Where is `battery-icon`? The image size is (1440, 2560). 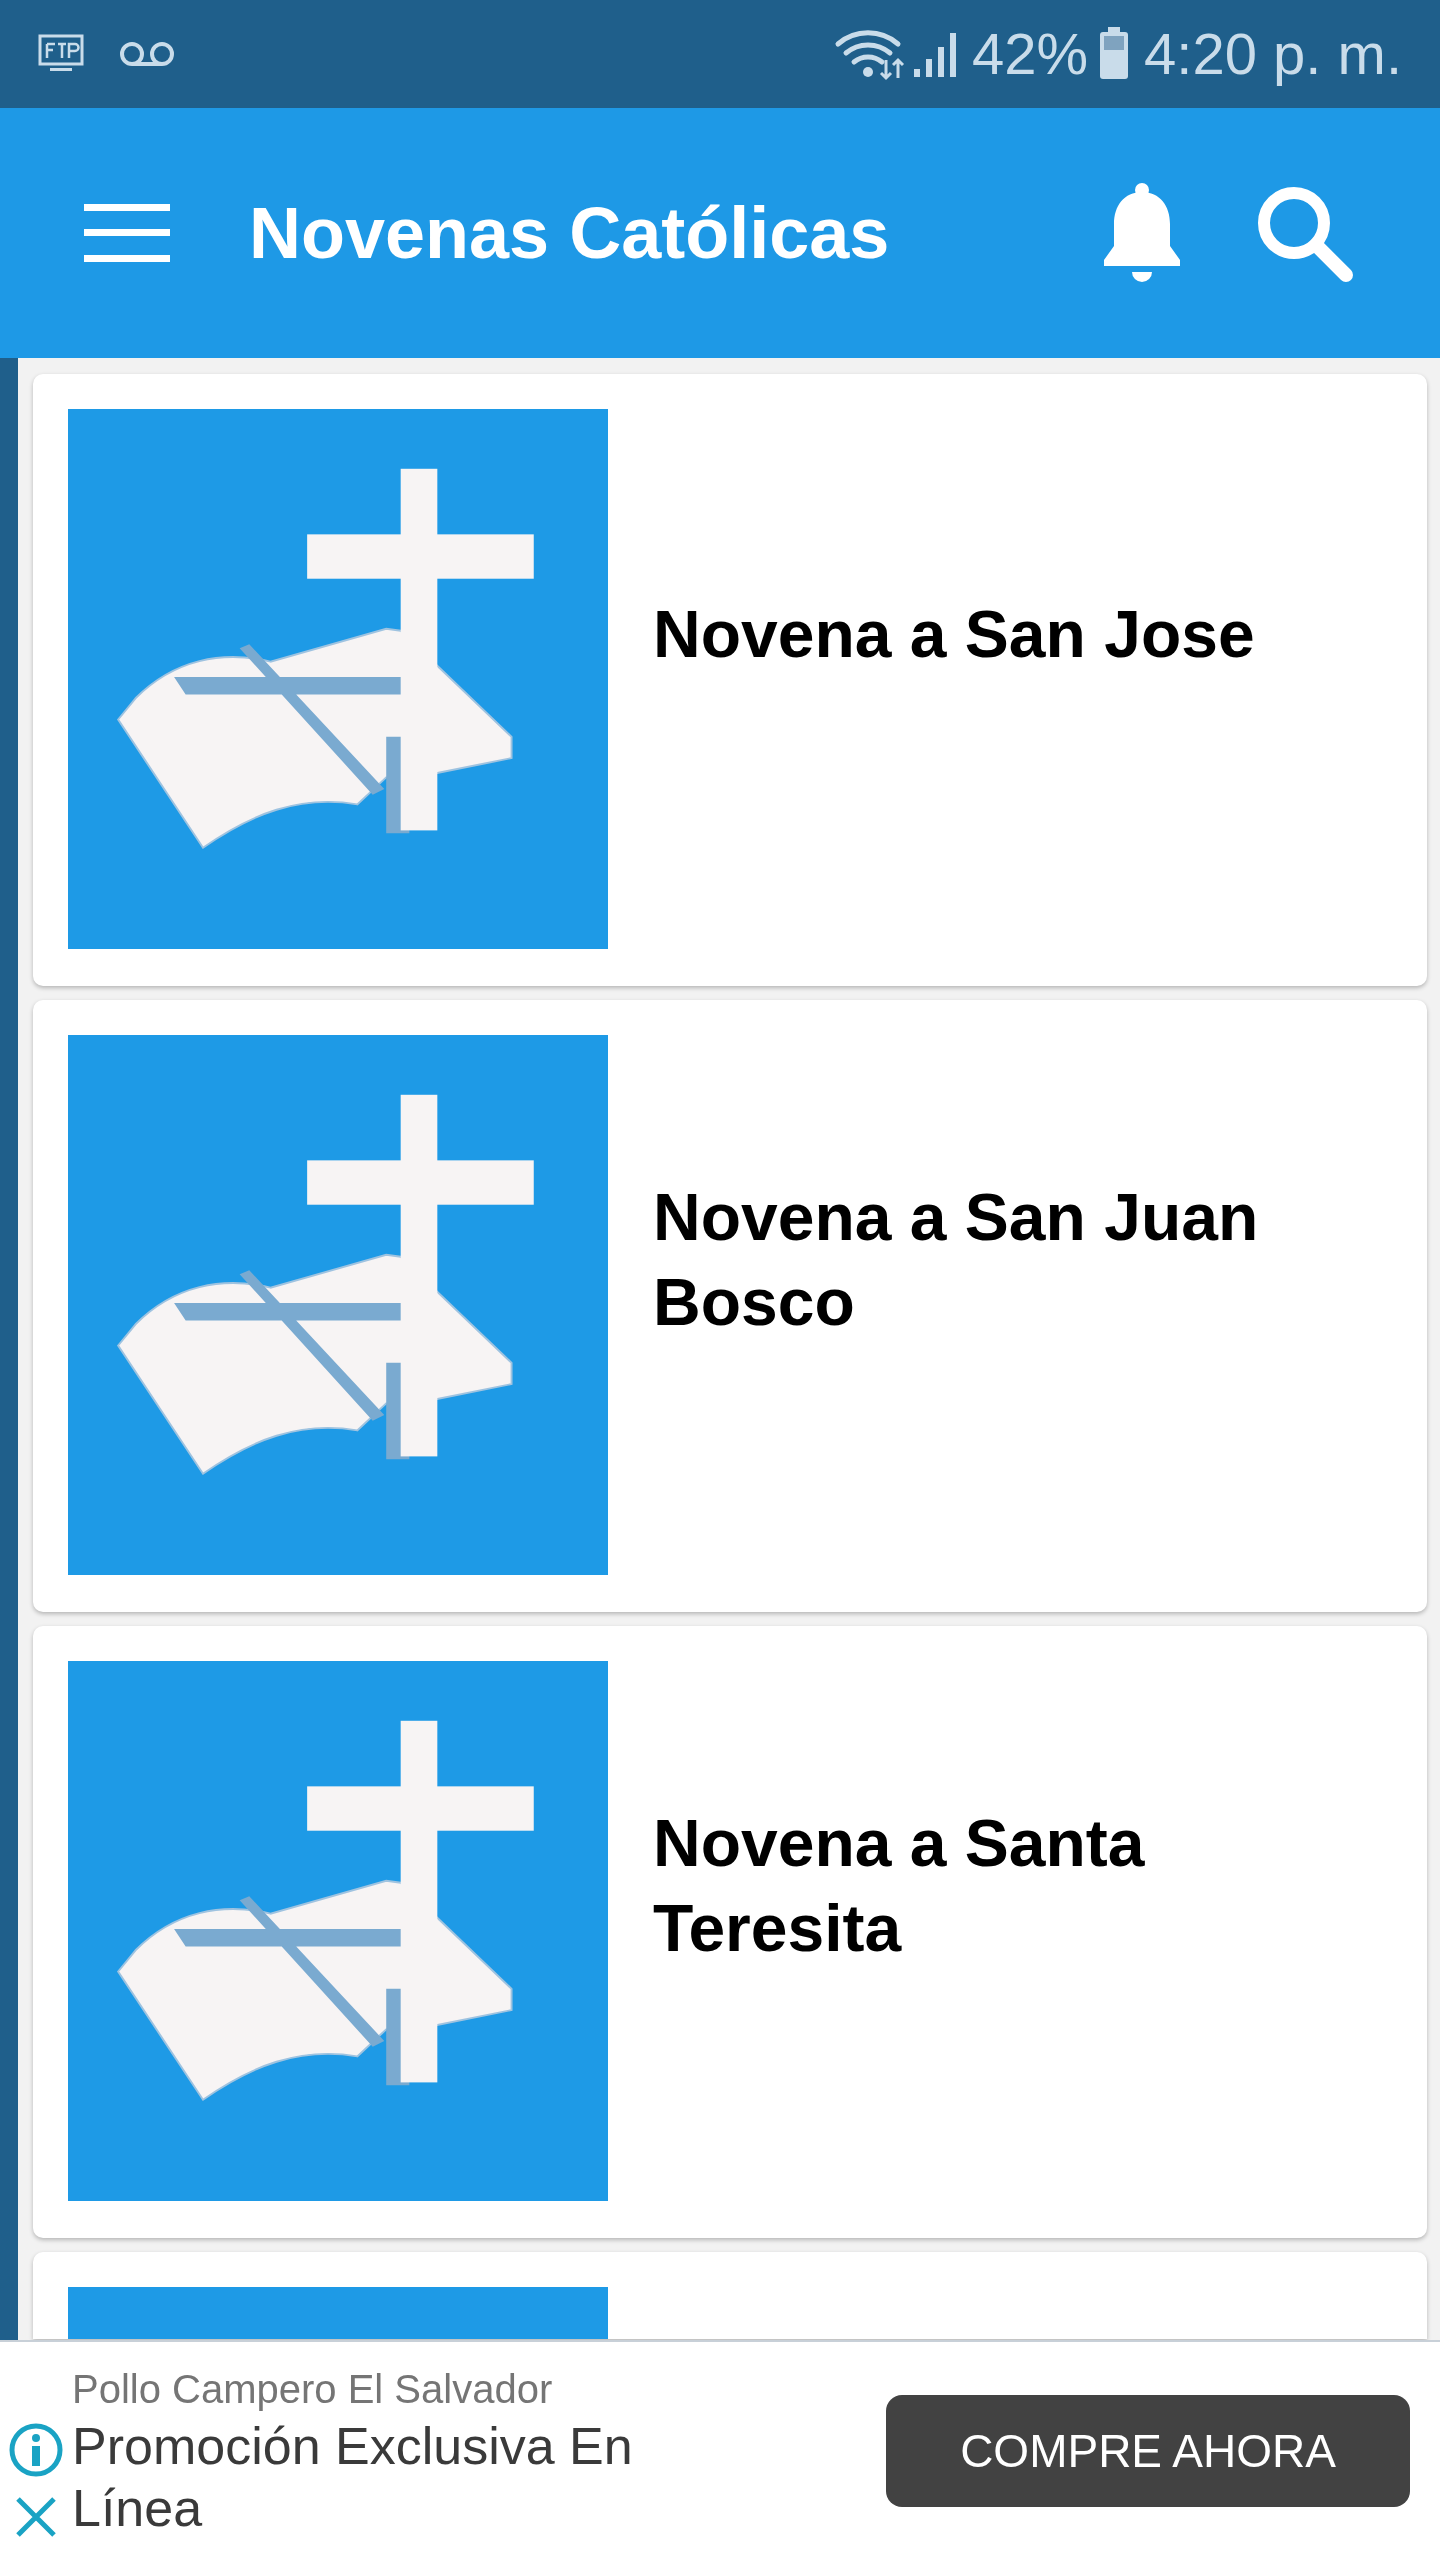 battery-icon is located at coordinates (1114, 54).